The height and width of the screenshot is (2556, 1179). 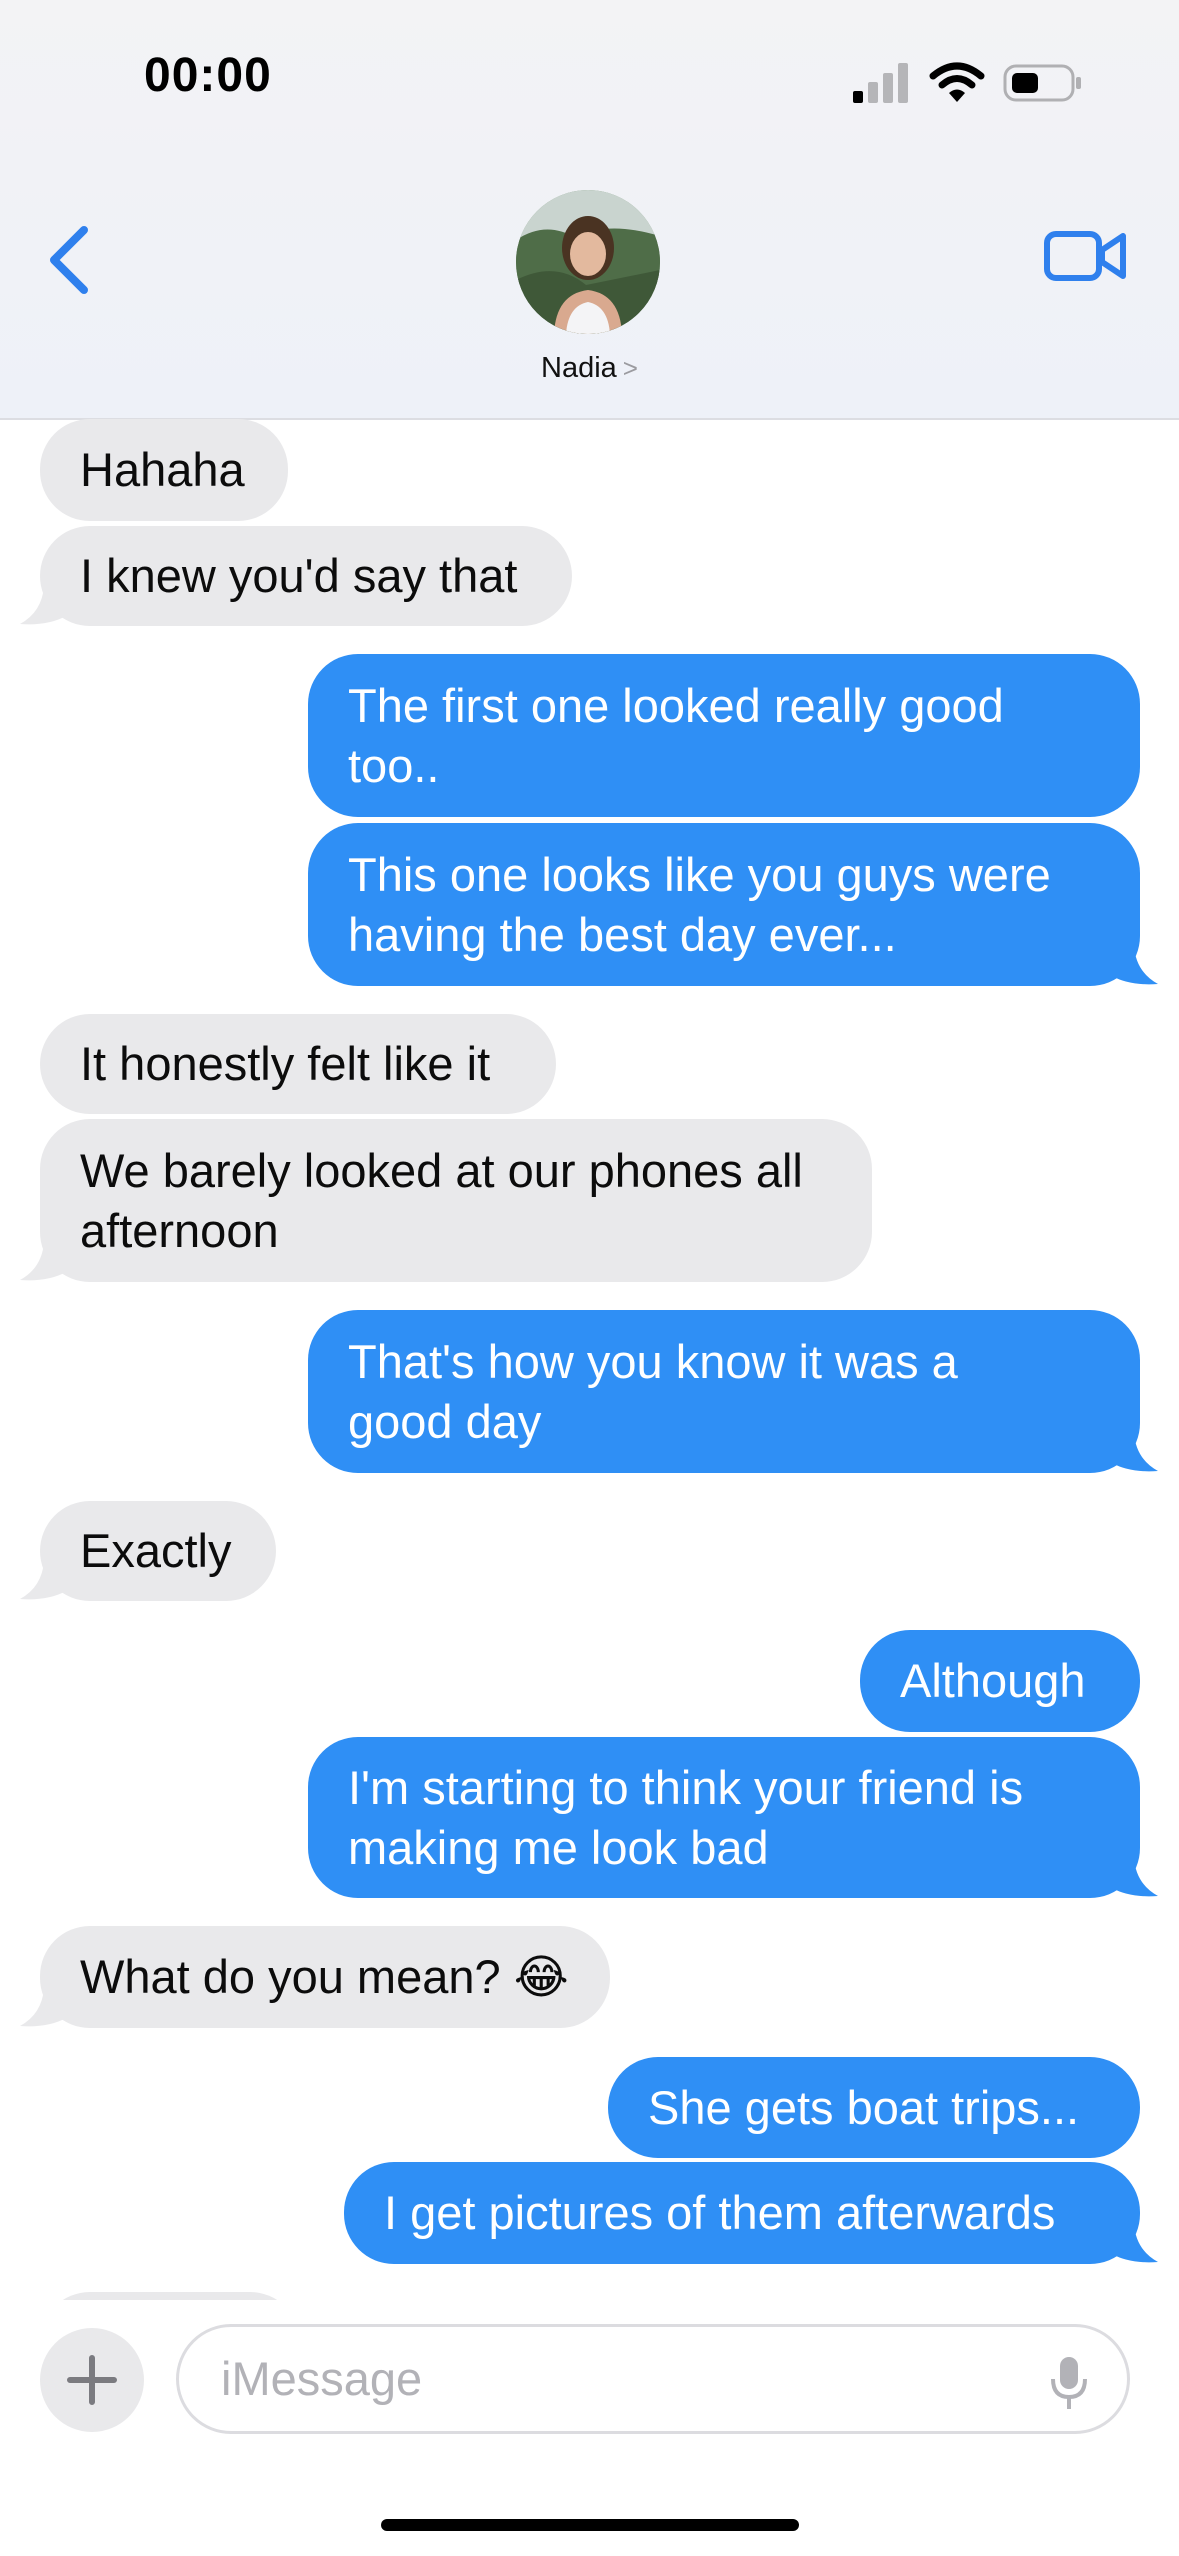 I want to click on message-text: Although, so click(x=993, y=1680).